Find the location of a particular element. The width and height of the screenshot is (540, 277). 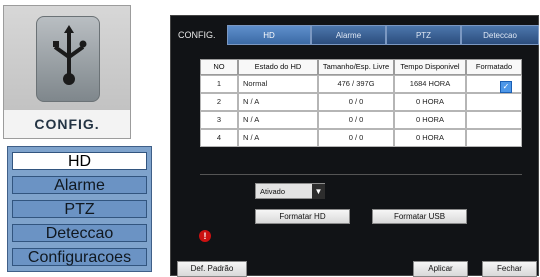

close-button: Fechar is located at coordinates (509, 269).